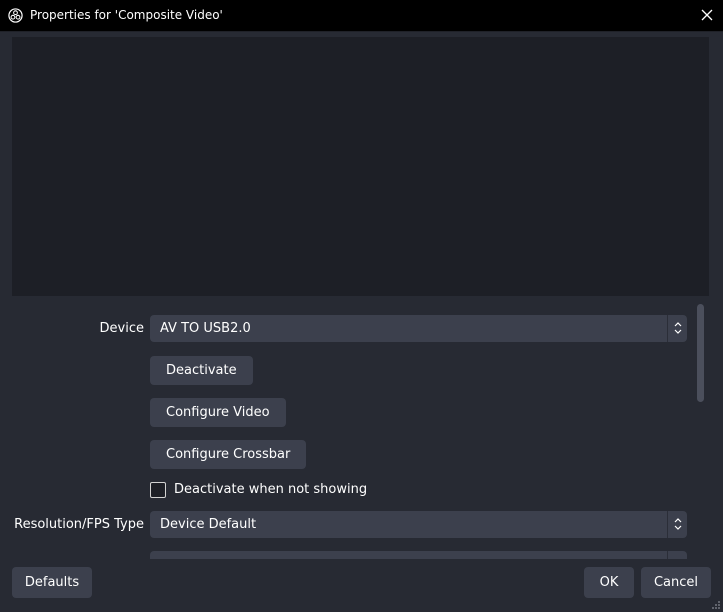  I want to click on partial-next-select, so click(418, 555).